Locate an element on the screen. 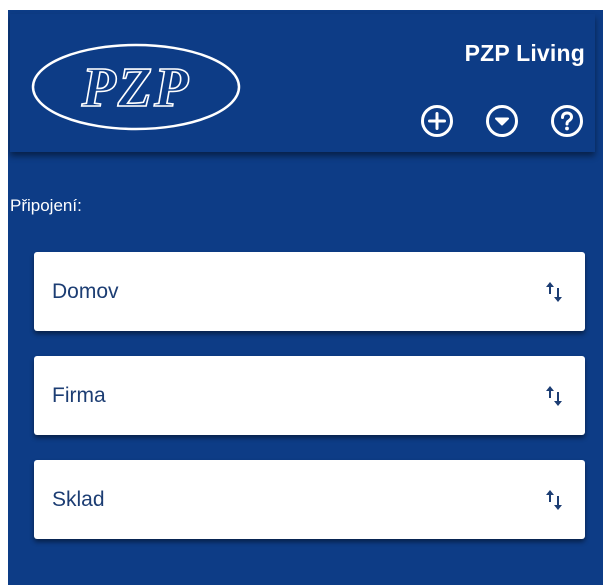  plus-circle-icon is located at coordinates (437, 121).